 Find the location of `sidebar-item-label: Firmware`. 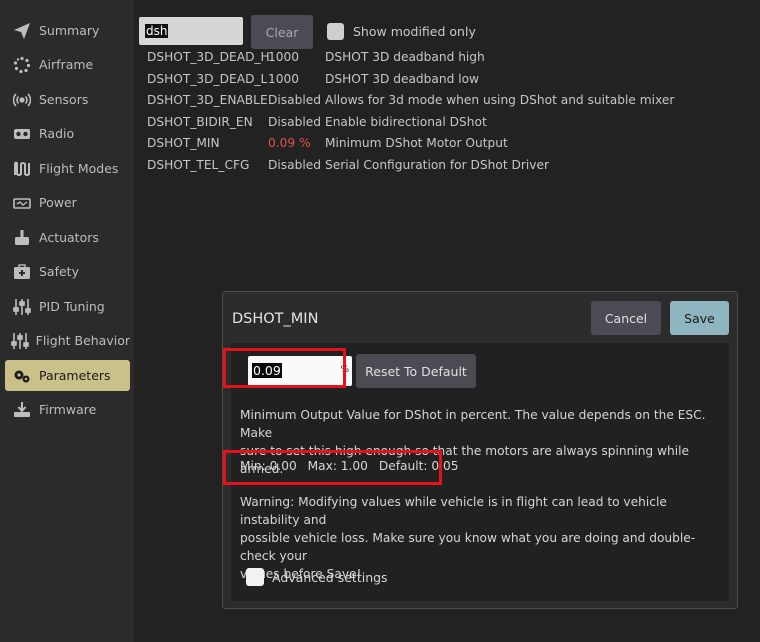

sidebar-item-label: Firmware is located at coordinates (68, 409).